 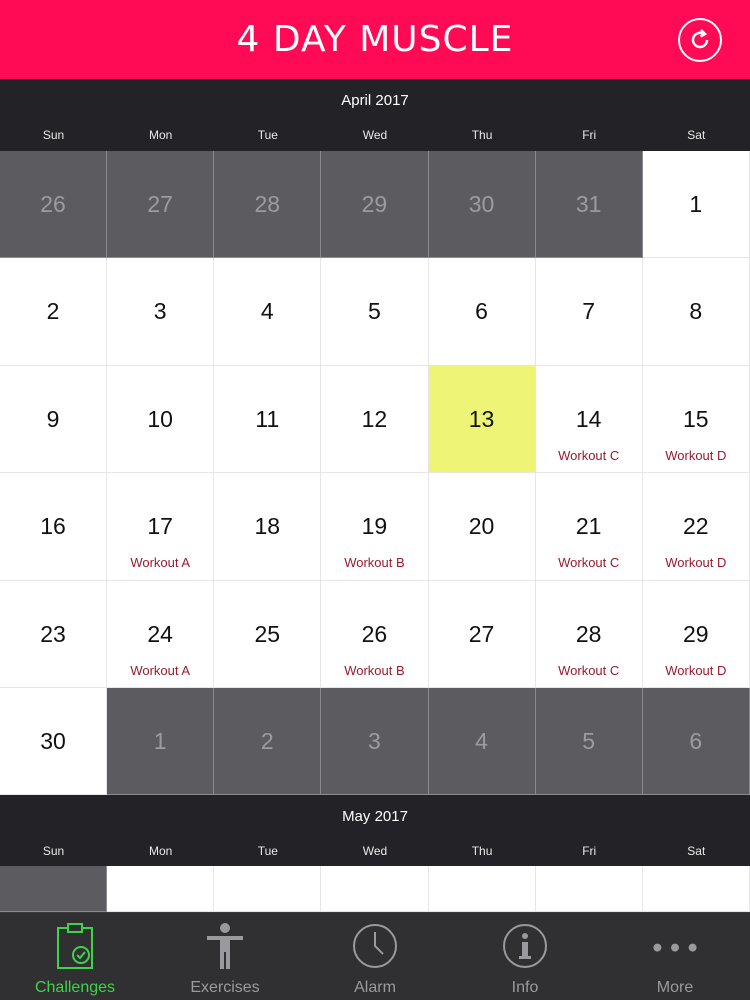 I want to click on day-number: 28, so click(x=588, y=633).